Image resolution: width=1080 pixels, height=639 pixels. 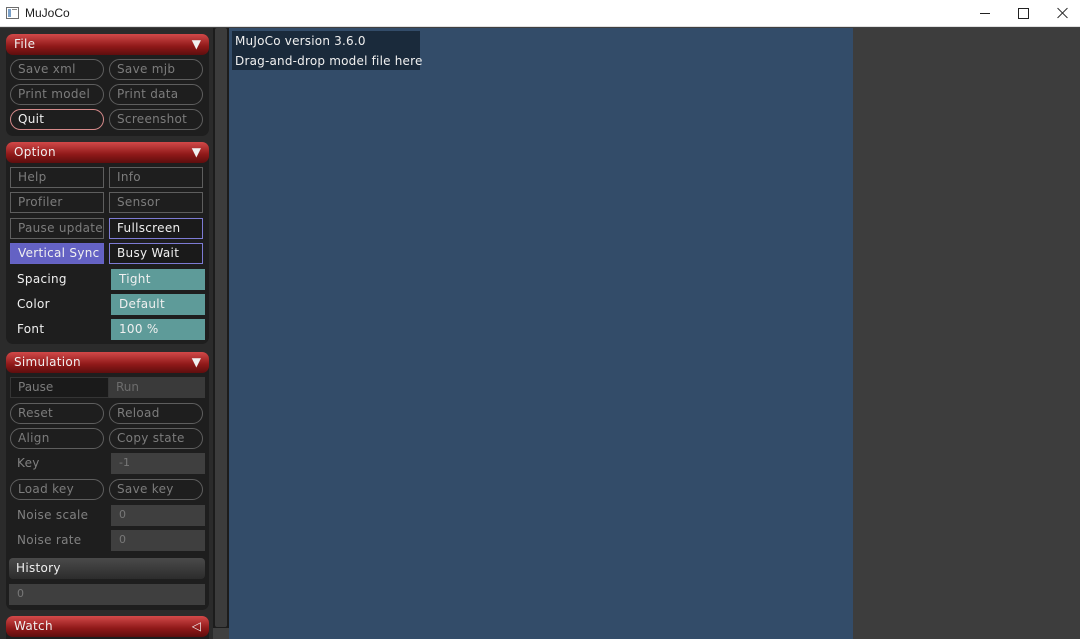 I want to click on simulation-section-title: Simulation, so click(x=47, y=362).